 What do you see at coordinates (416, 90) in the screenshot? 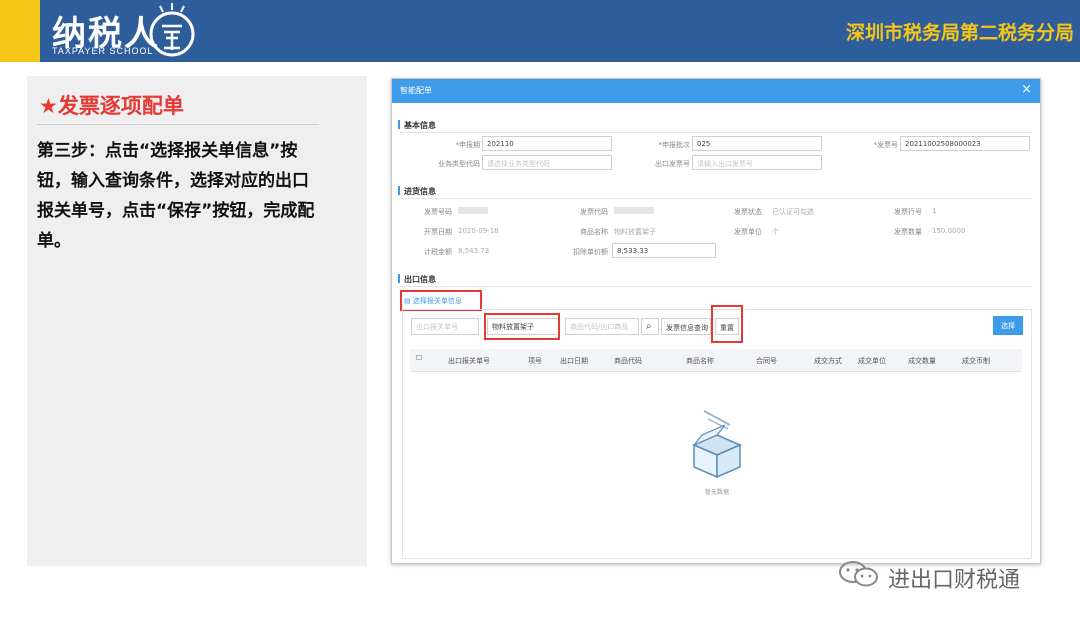
I see `dialog-title: 智能配单` at bounding box center [416, 90].